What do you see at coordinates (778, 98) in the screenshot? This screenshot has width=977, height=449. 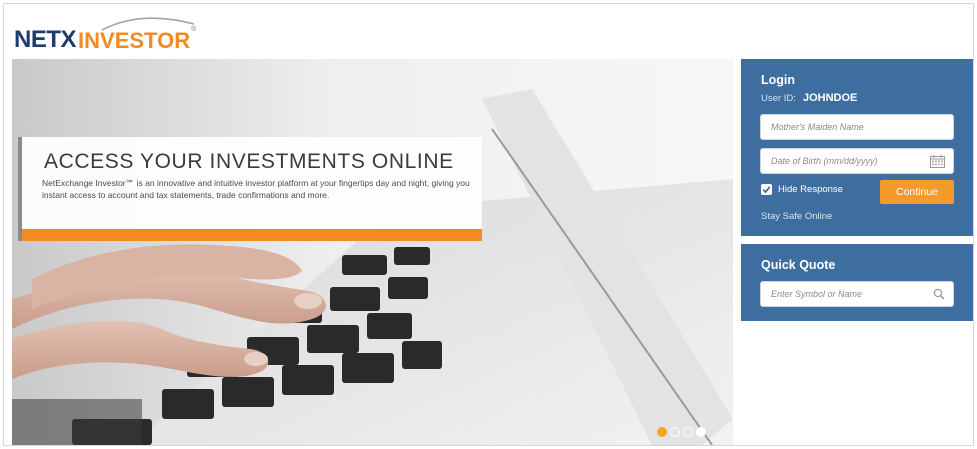 I see `user-id-label: User ID:` at bounding box center [778, 98].